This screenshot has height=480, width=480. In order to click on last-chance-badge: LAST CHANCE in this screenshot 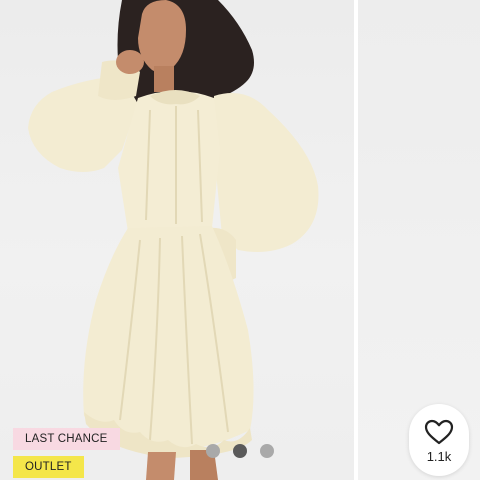, I will do `click(66, 439)`.